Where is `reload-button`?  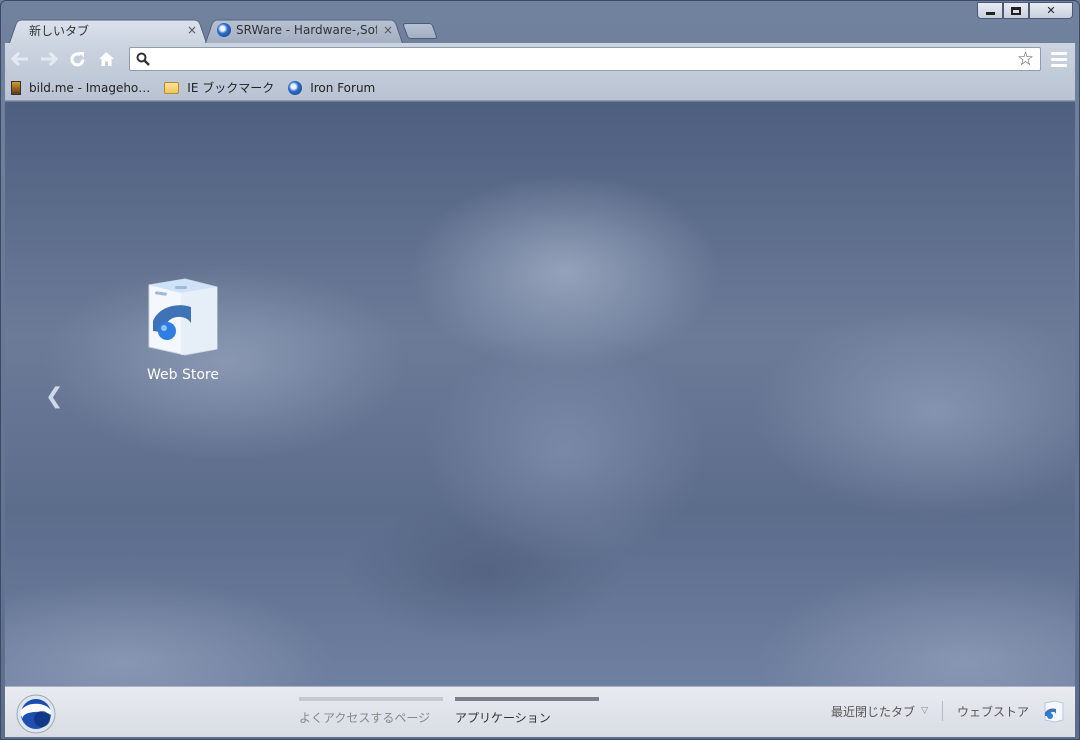 reload-button is located at coordinates (77, 59).